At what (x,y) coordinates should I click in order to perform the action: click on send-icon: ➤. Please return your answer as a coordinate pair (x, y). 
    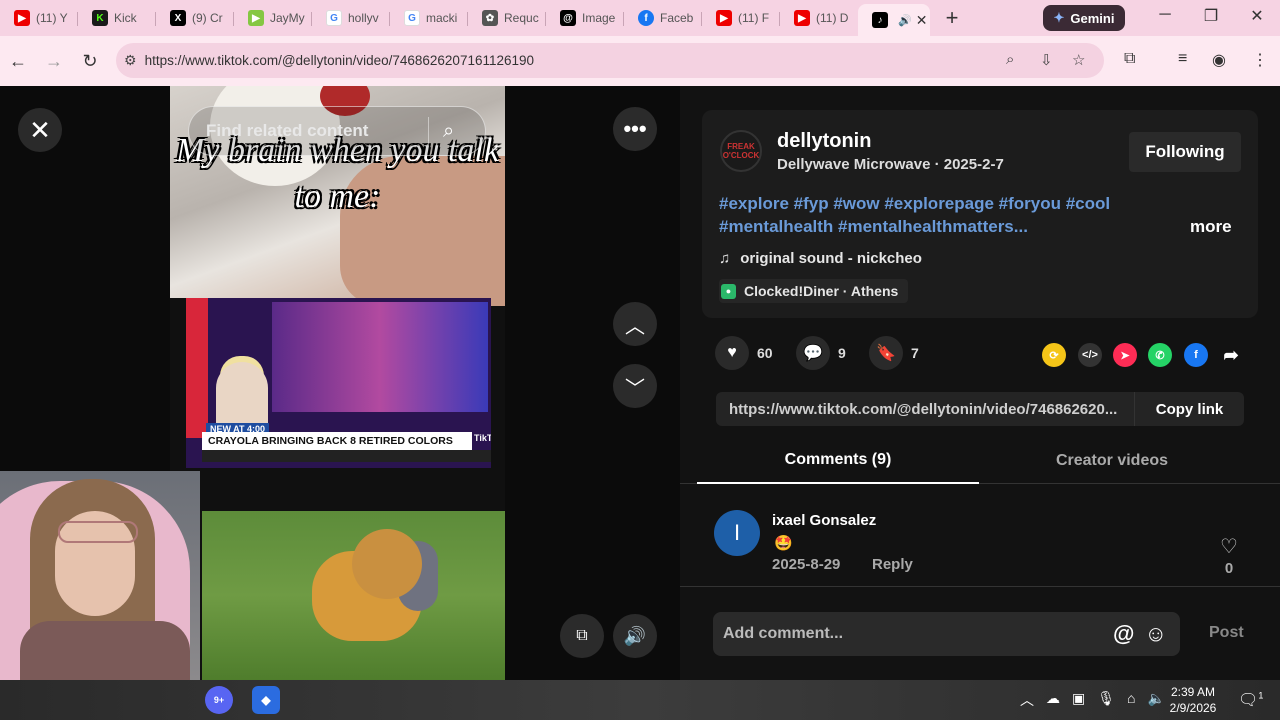
    Looking at the image, I should click on (1125, 355).